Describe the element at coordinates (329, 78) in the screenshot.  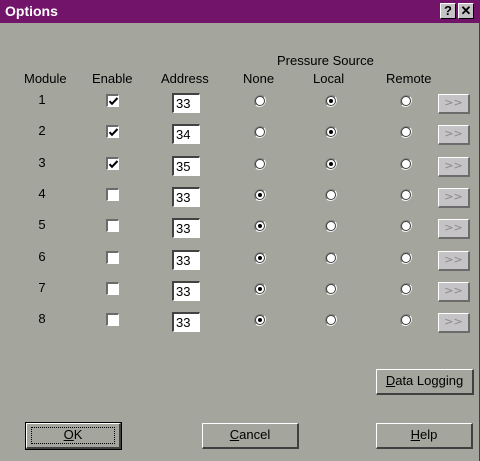
I see `header-local: Local` at that location.